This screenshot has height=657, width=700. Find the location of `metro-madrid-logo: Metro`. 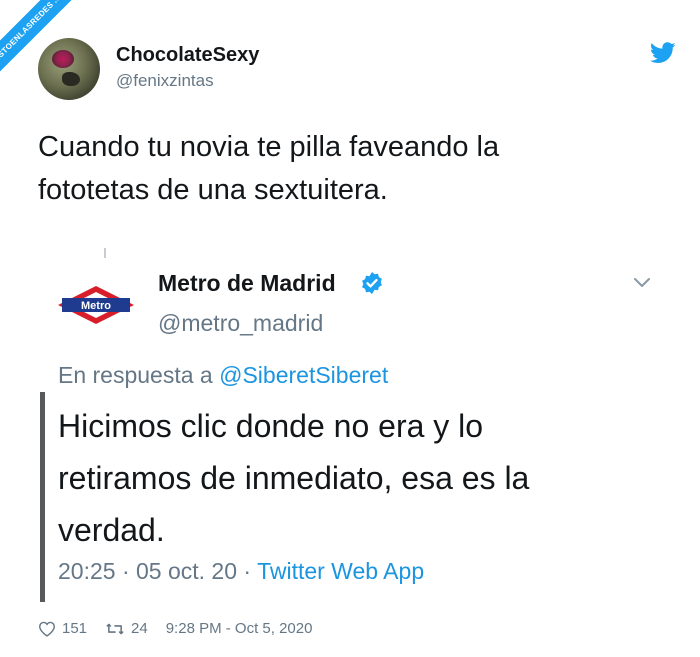

metro-madrid-logo: Metro is located at coordinates (96, 305).